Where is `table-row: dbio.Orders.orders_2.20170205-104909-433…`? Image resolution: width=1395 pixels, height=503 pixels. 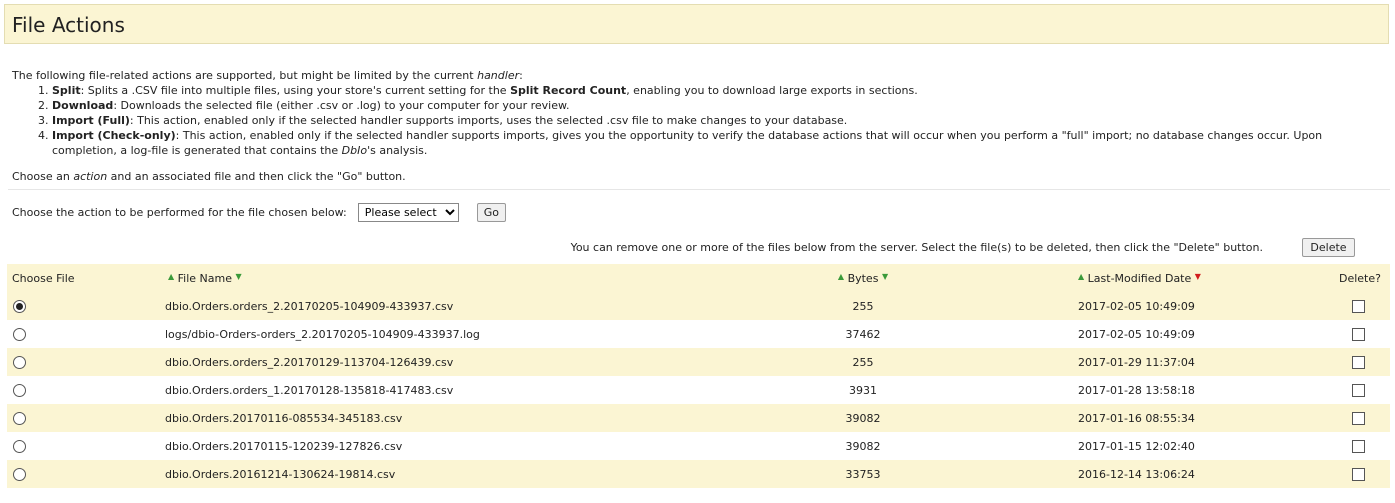 table-row: dbio.Orders.orders_2.20170205-104909-433… is located at coordinates (698, 306).